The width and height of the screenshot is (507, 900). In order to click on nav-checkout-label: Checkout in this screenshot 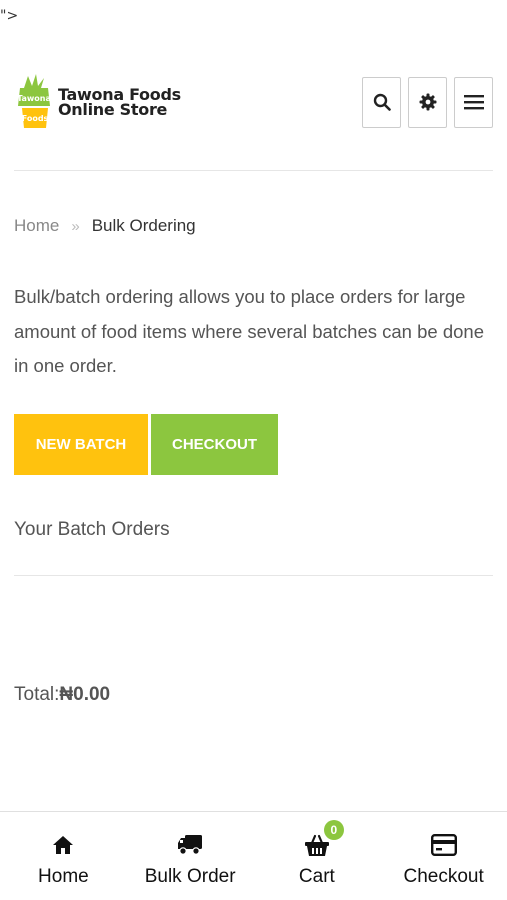, I will do `click(443, 876)`.